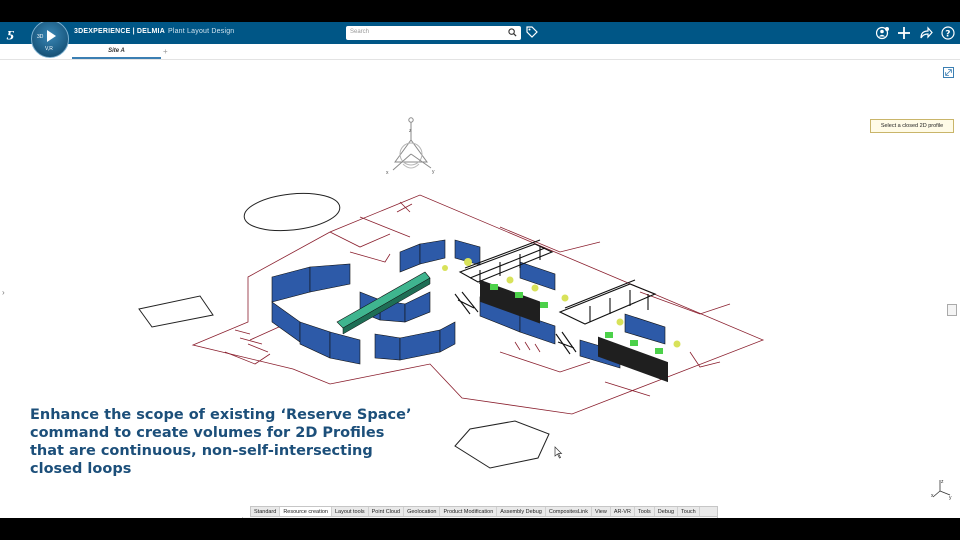 The width and height of the screenshot is (960, 540). Describe the element at coordinates (266, 511) in the screenshot. I see `tab-standard: Standard` at that location.